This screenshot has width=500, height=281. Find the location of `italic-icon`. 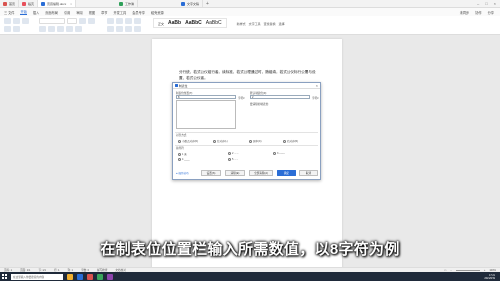

italic-icon is located at coordinates (51, 29).